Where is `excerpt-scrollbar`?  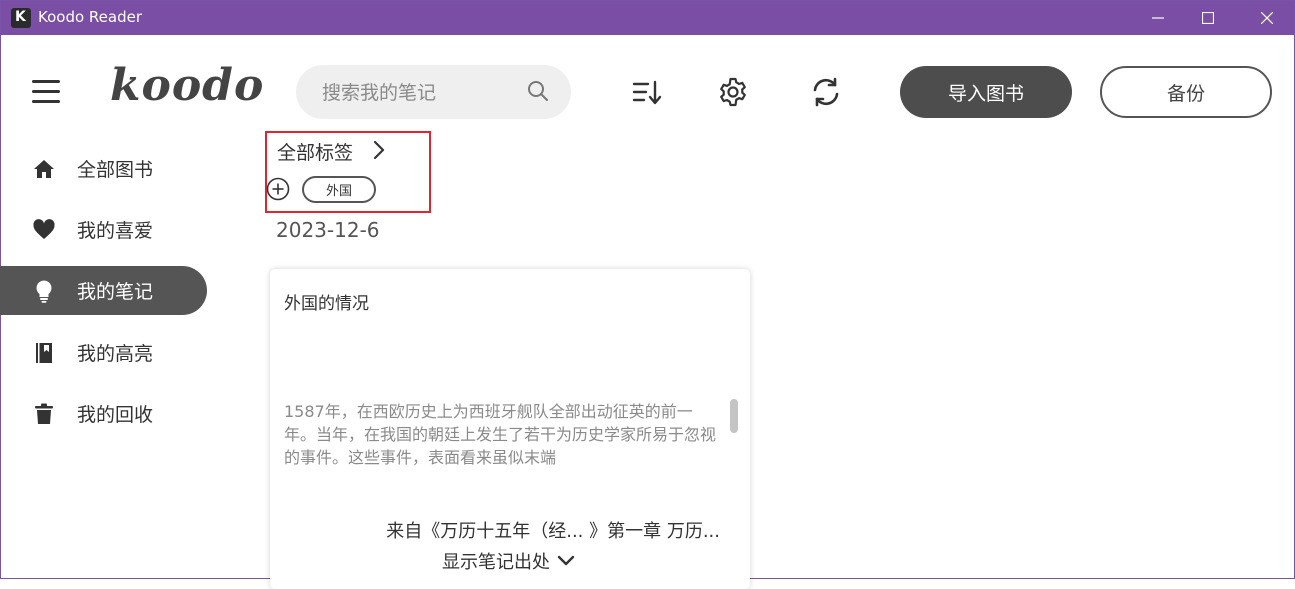
excerpt-scrollbar is located at coordinates (734, 416).